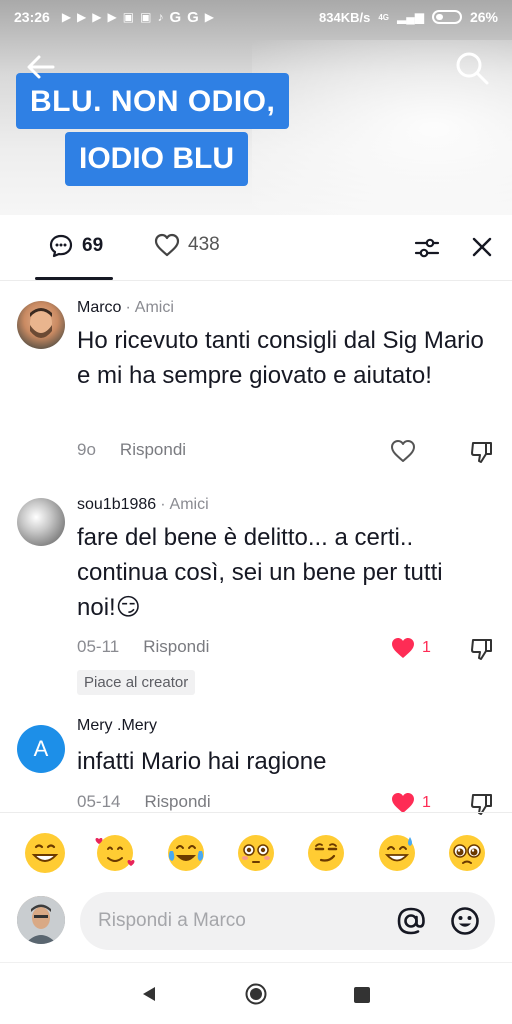 The width and height of the screenshot is (512, 1024). Describe the element at coordinates (74, 278) in the screenshot. I see `active-tab-indicator` at that location.